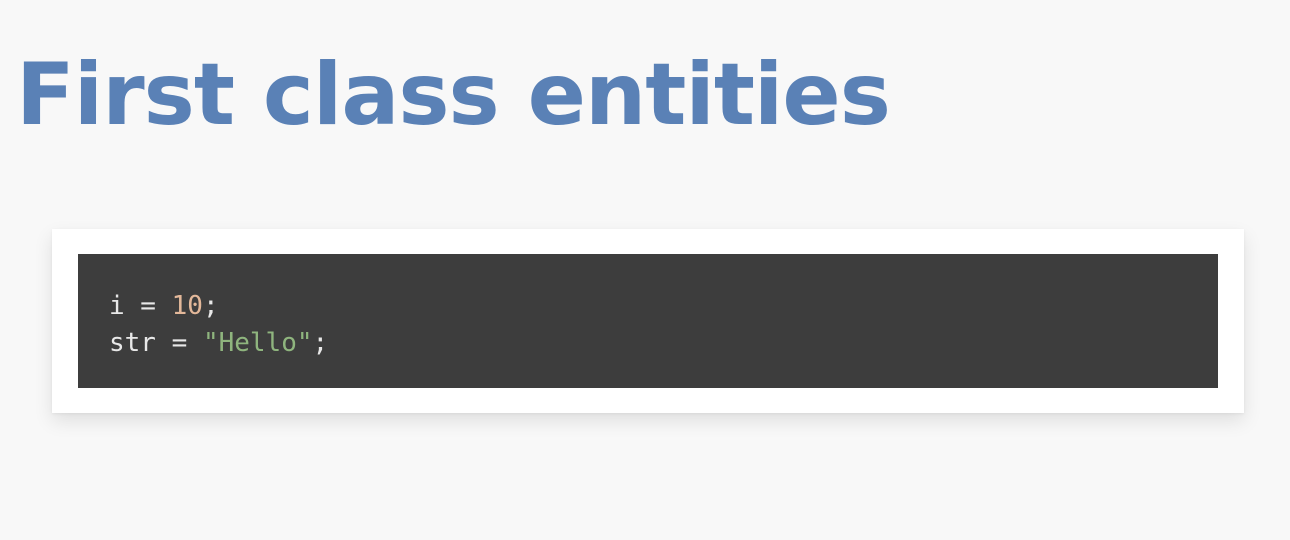  I want to click on slide-title: First class entities, so click(453, 95).